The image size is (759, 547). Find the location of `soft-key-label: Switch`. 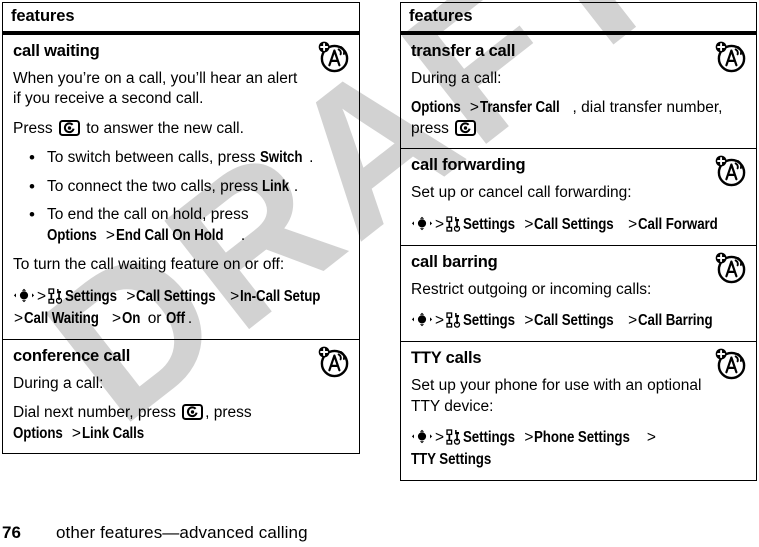

soft-key-label: Switch is located at coordinates (281, 158).